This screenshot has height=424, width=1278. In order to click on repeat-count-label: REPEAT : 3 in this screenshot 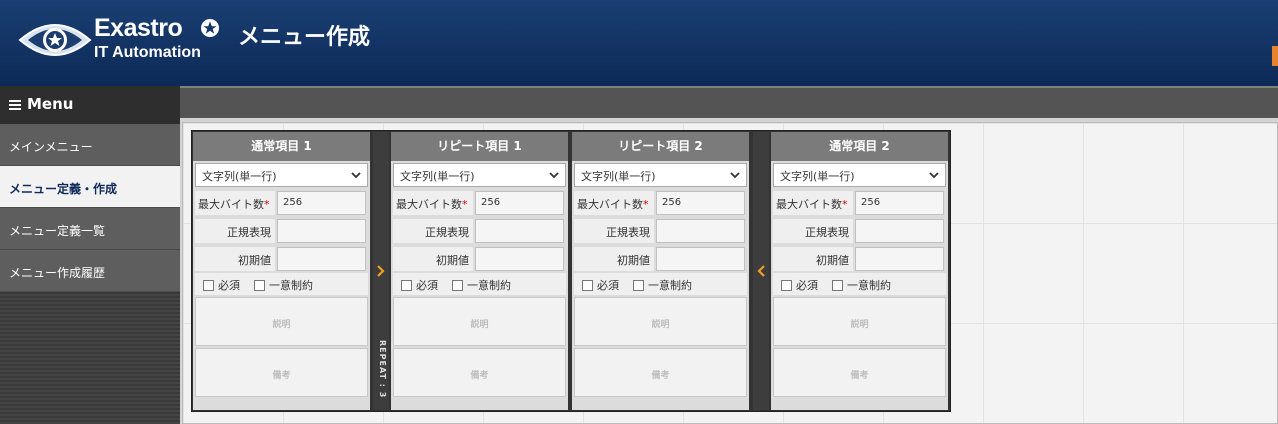, I will do `click(382, 369)`.